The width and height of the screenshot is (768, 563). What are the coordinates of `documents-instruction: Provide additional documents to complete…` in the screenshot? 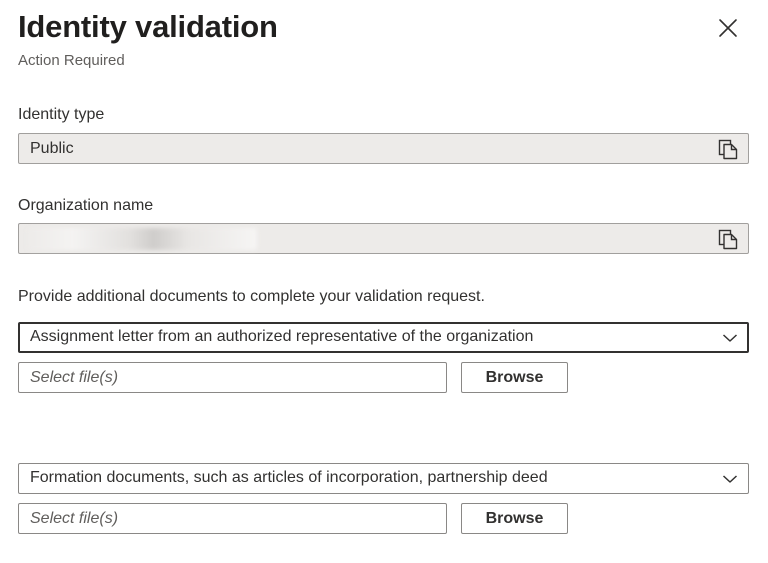 It's located at (251, 296).